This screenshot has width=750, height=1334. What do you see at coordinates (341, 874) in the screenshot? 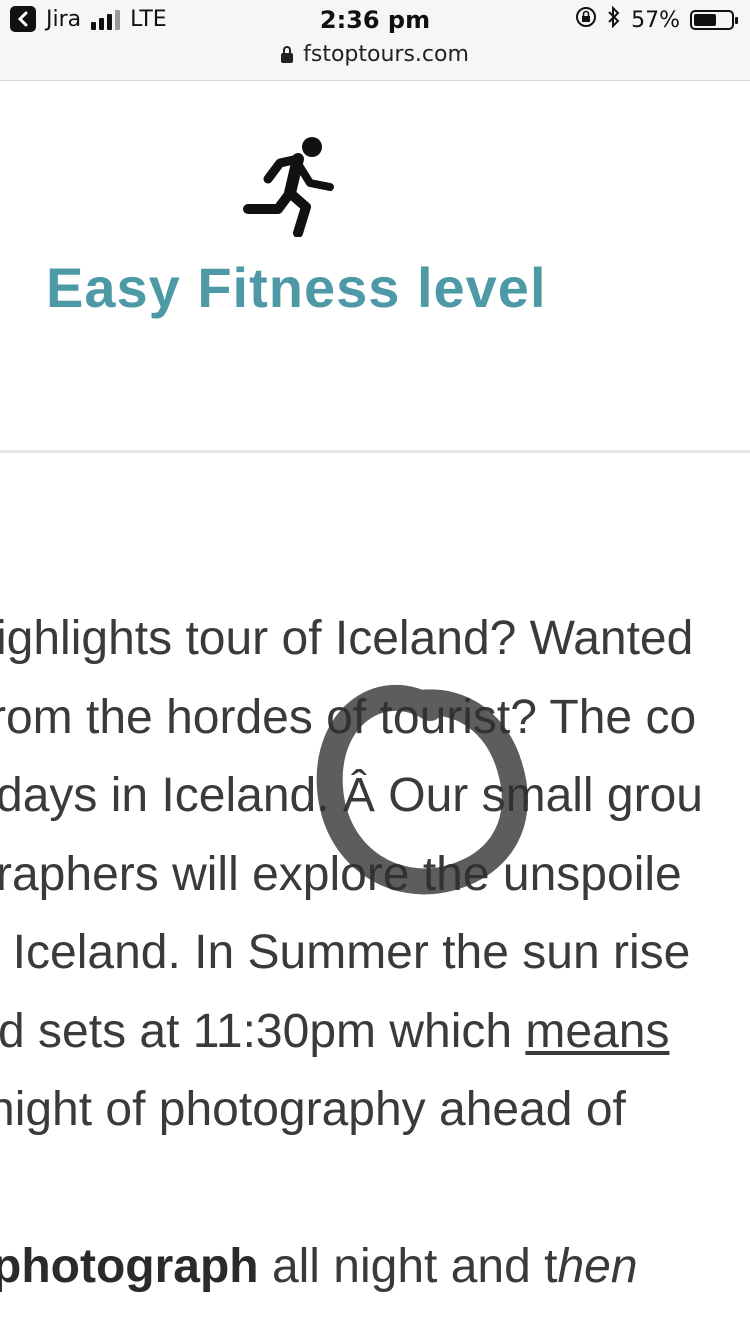
I see `text-line: raphers will explore the unspoile` at bounding box center [341, 874].